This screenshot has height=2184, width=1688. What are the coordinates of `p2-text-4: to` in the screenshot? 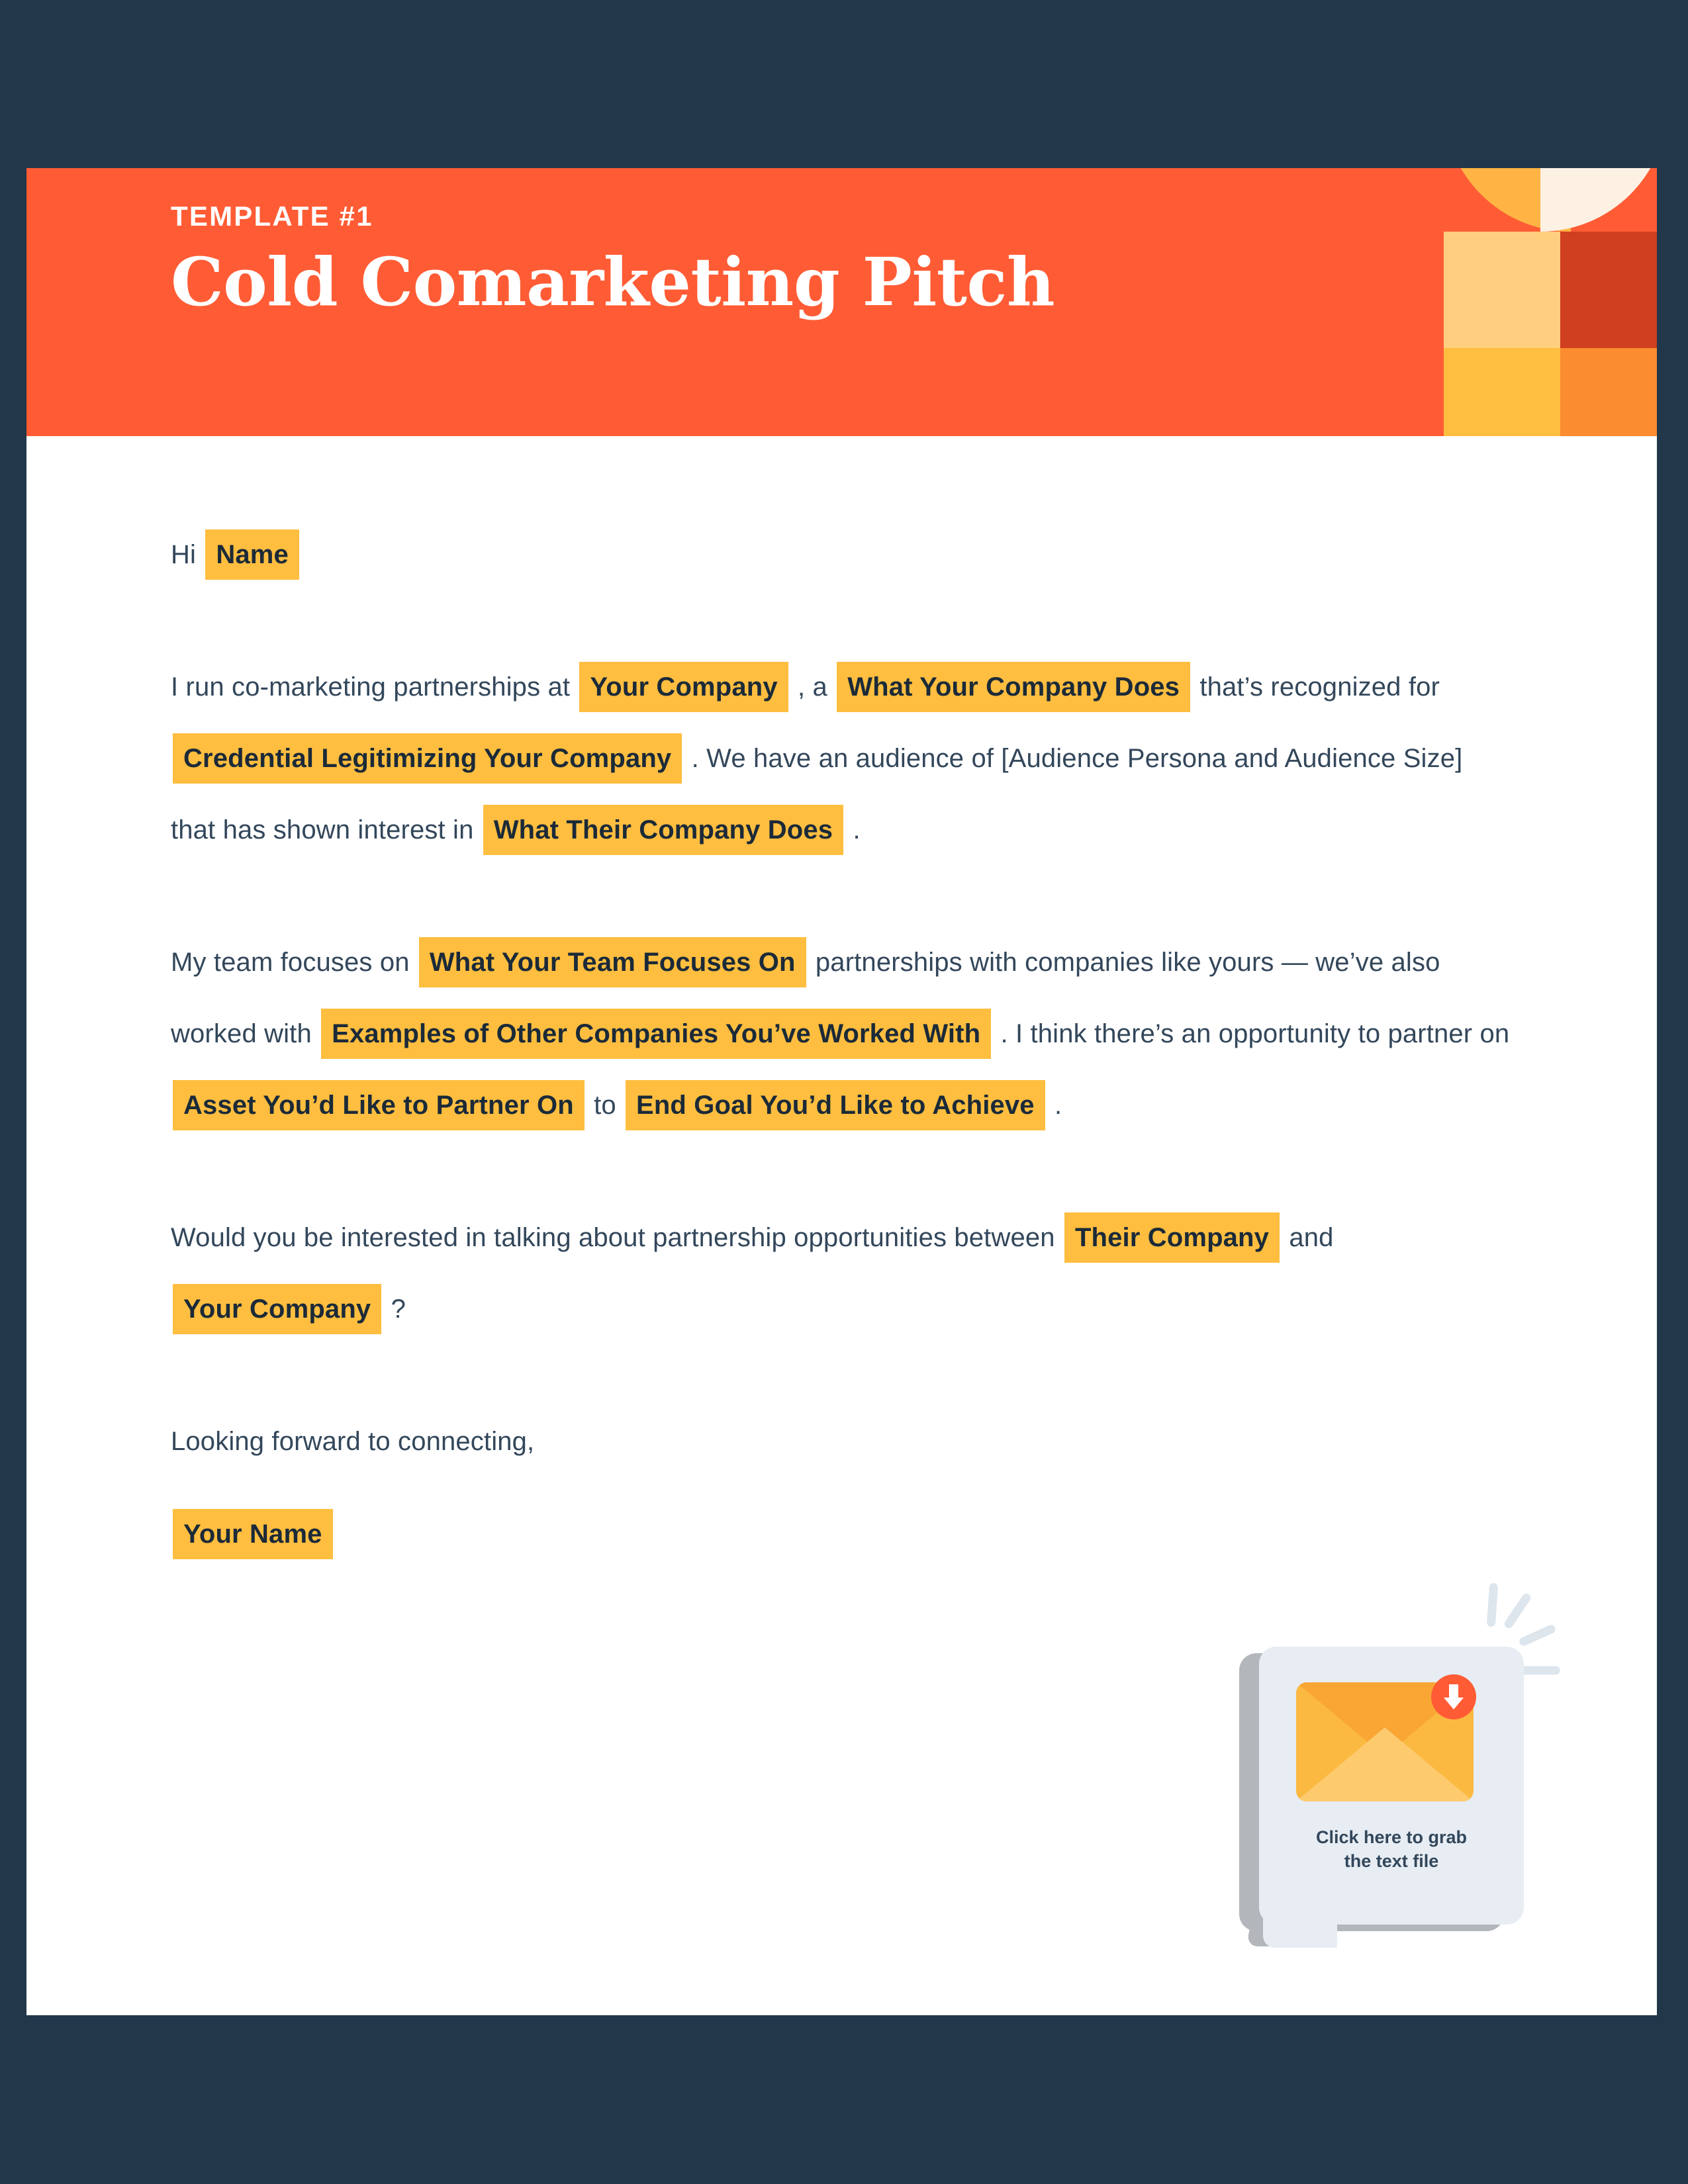 It's located at (605, 1105).